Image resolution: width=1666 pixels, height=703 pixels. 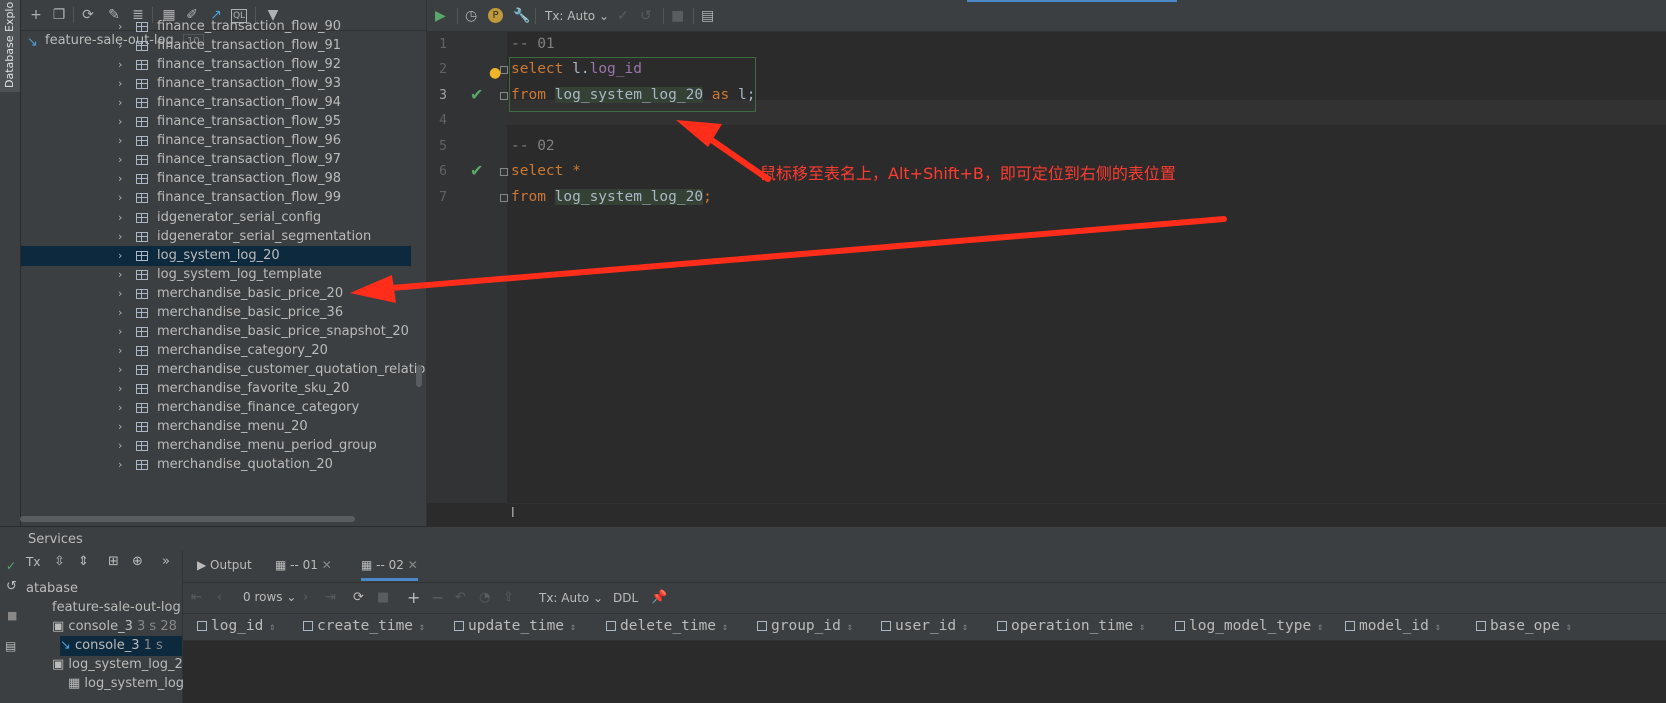 What do you see at coordinates (364, 626) in the screenshot?
I see `column-header: create_time ⇕` at bounding box center [364, 626].